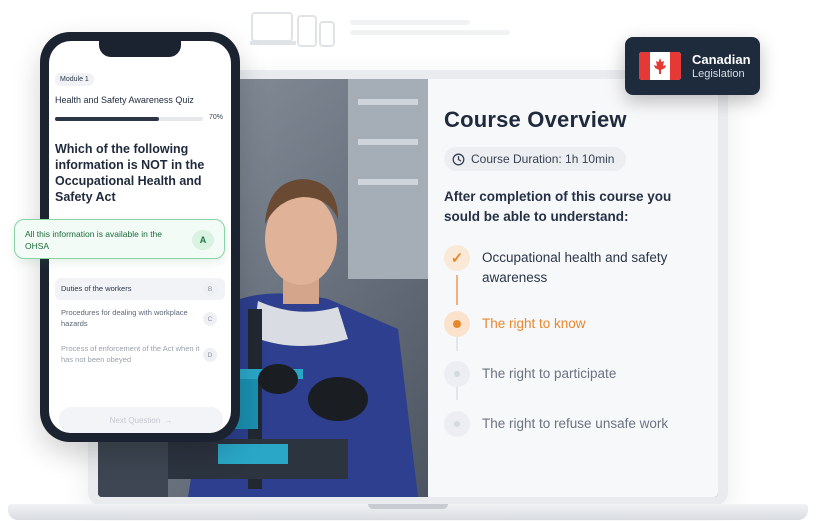 Image resolution: width=816 pixels, height=521 pixels. What do you see at coordinates (124, 100) in the screenshot?
I see `quiz-title: Health and Safety Awareness Quiz` at bounding box center [124, 100].